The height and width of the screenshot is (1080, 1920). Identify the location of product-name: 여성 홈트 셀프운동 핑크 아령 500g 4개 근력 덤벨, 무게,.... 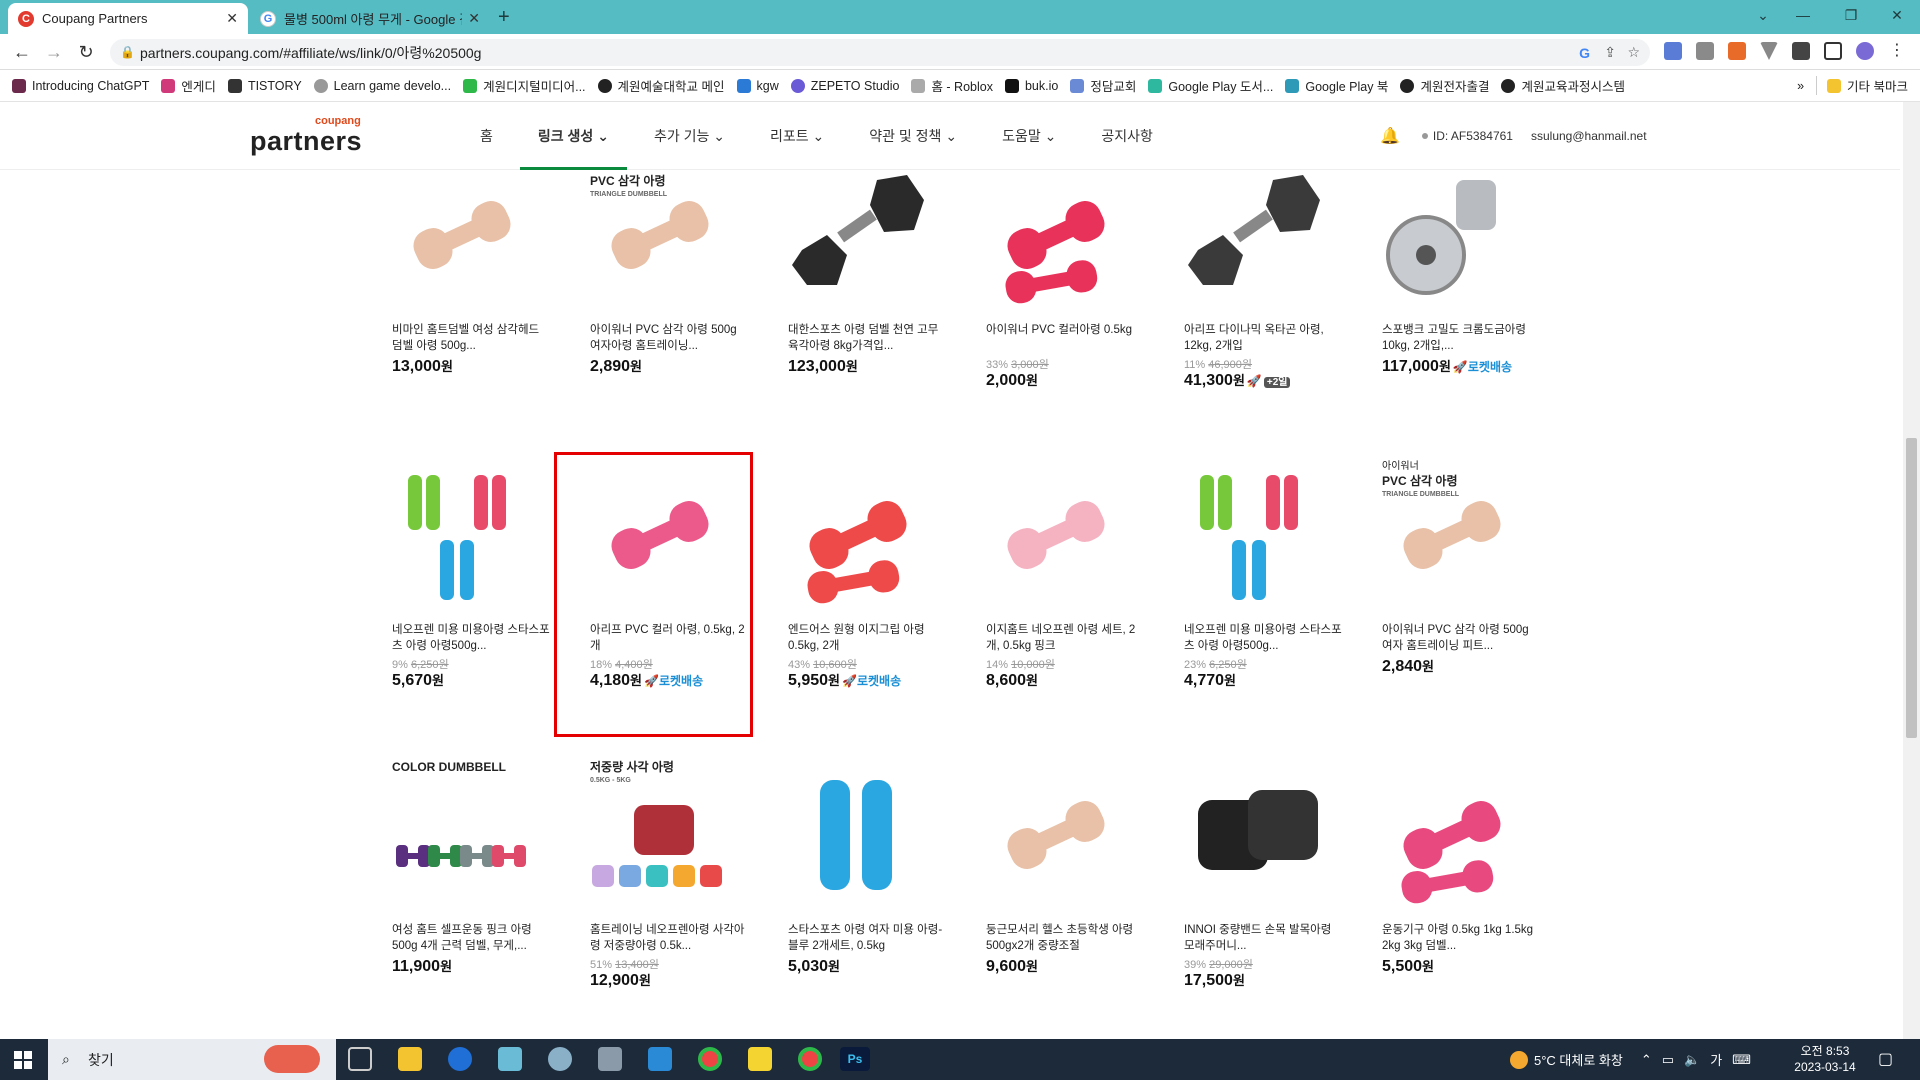
(472, 938).